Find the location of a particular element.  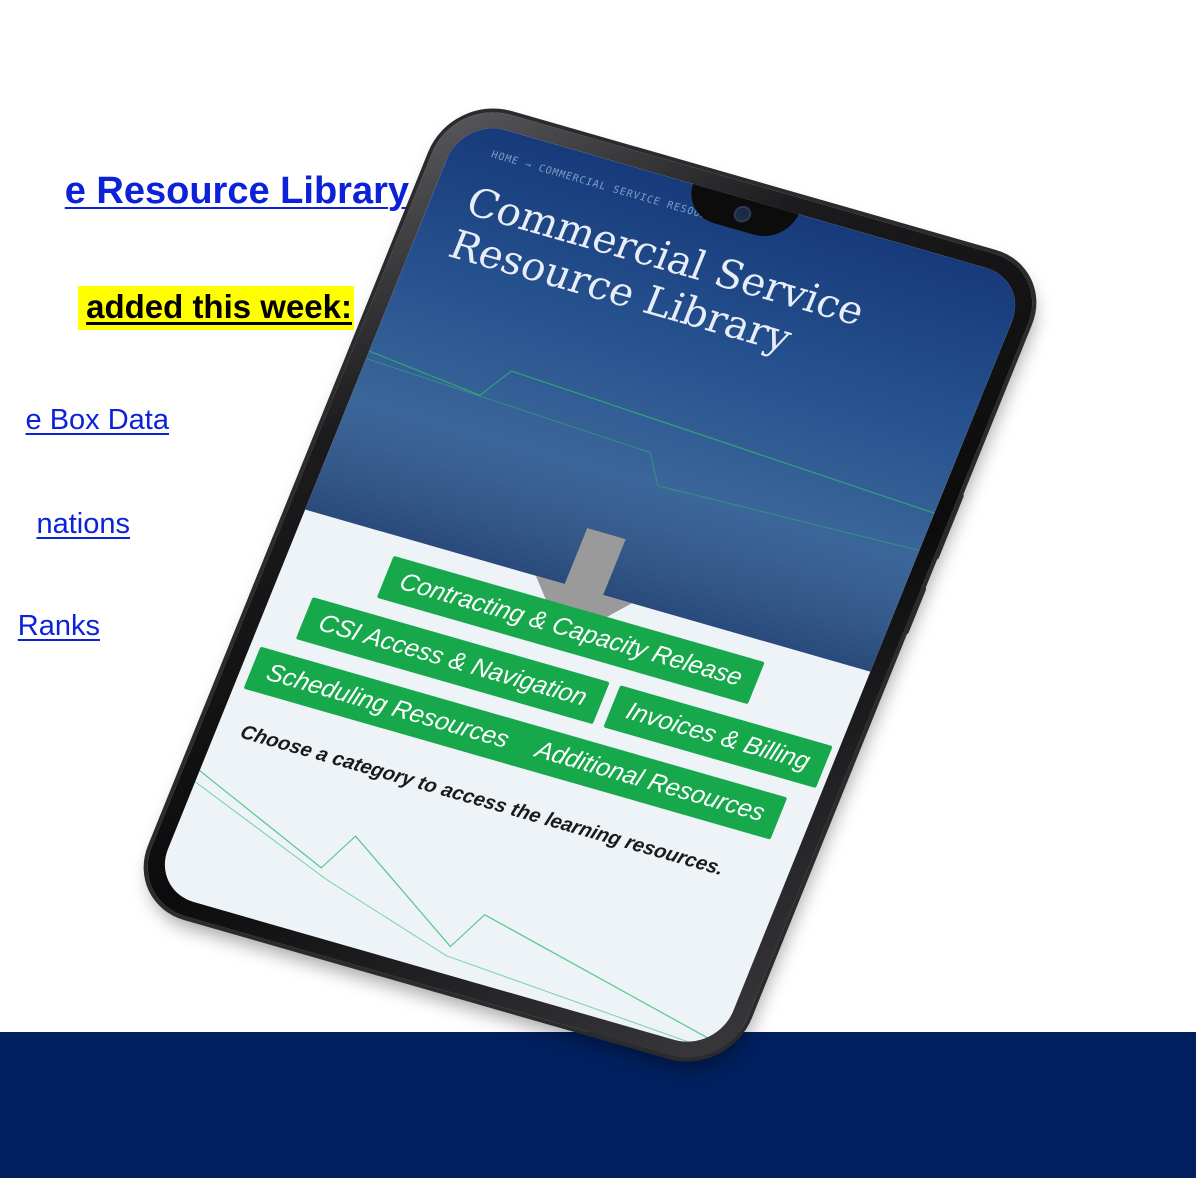

resource-library-link: e Resource Library is located at coordinates (237, 191).